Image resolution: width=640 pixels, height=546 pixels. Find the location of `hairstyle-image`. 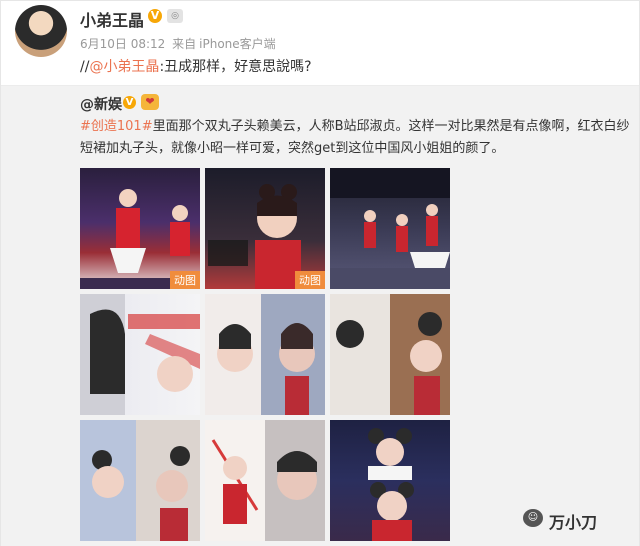

hairstyle-image is located at coordinates (390, 354).